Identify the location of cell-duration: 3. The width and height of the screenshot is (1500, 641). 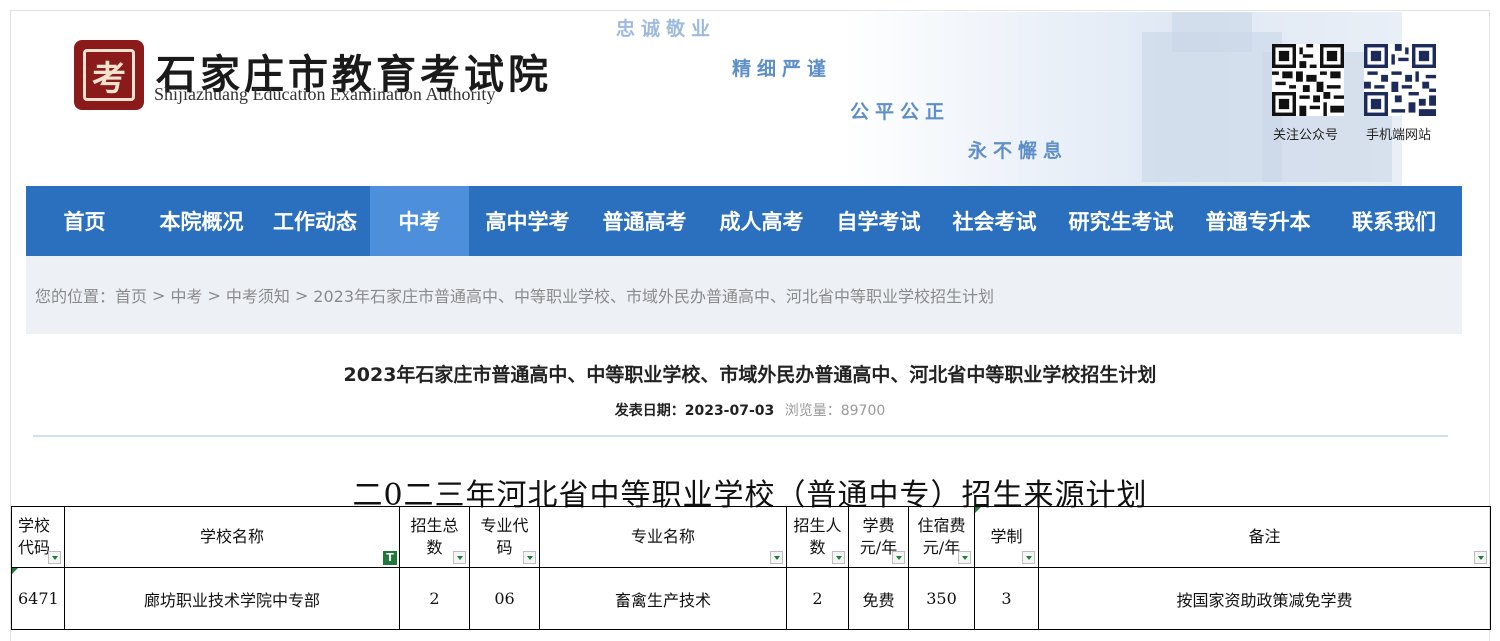
(1006, 598).